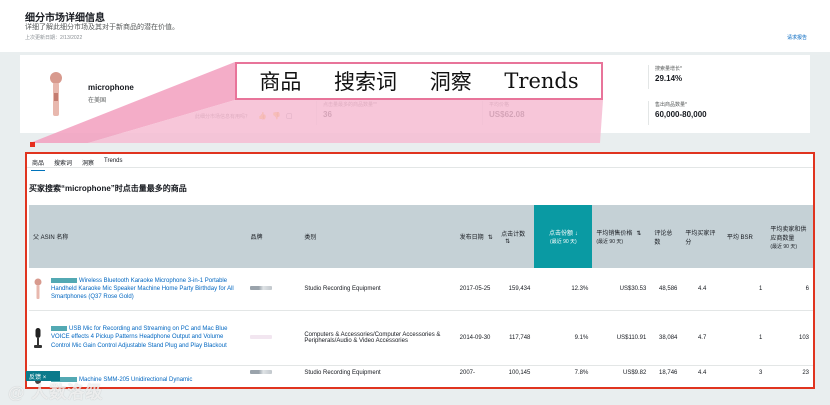 Image resolution: width=830 pixels, height=405 pixels. I want to click on metric-label: 点击量最多的商品数量**, so click(350, 105).